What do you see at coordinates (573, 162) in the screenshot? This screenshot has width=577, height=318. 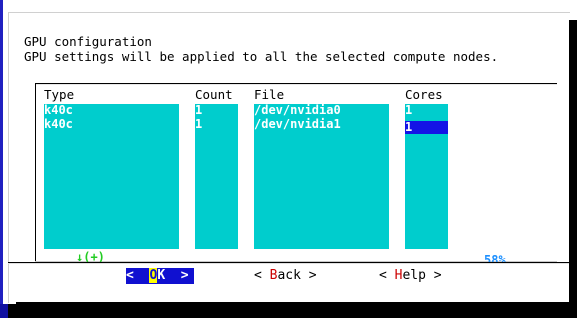 I see `dialog-shadow-right` at bounding box center [573, 162].